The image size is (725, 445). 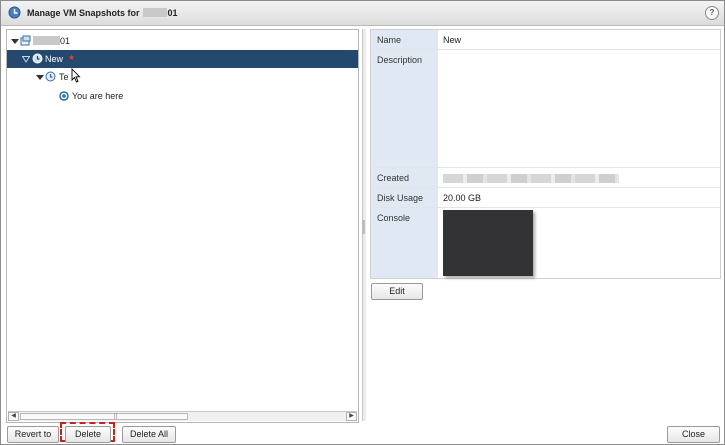 I want to click on details-row-disk-usage: Disk Usage 20.00 GB, so click(x=545, y=198).